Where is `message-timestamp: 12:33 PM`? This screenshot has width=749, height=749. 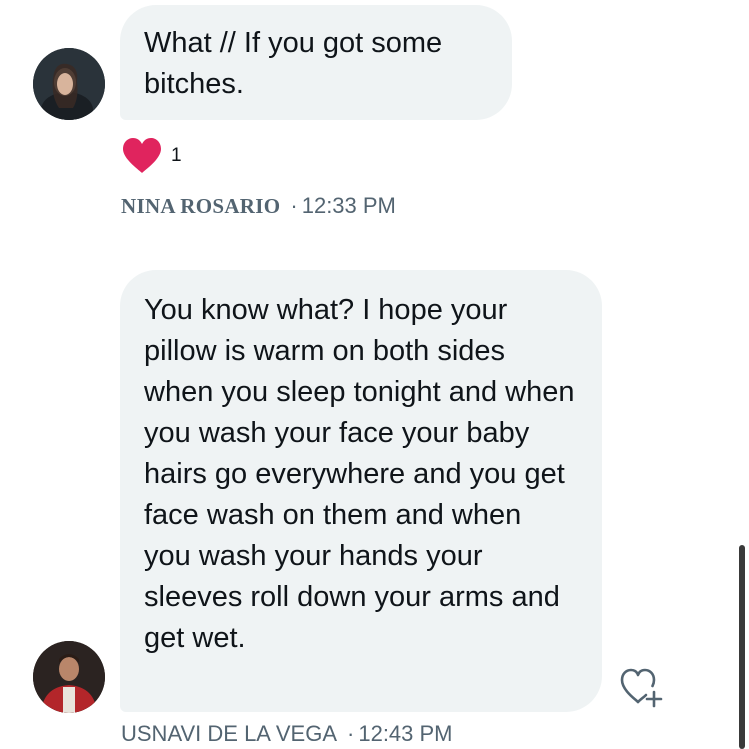 message-timestamp: 12:33 PM is located at coordinates (348, 205).